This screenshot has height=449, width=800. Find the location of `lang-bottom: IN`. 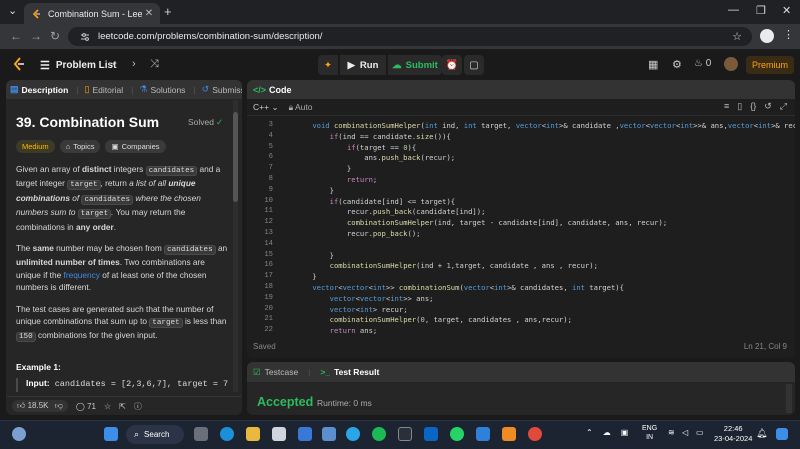

lang-bottom: IN is located at coordinates (650, 437).